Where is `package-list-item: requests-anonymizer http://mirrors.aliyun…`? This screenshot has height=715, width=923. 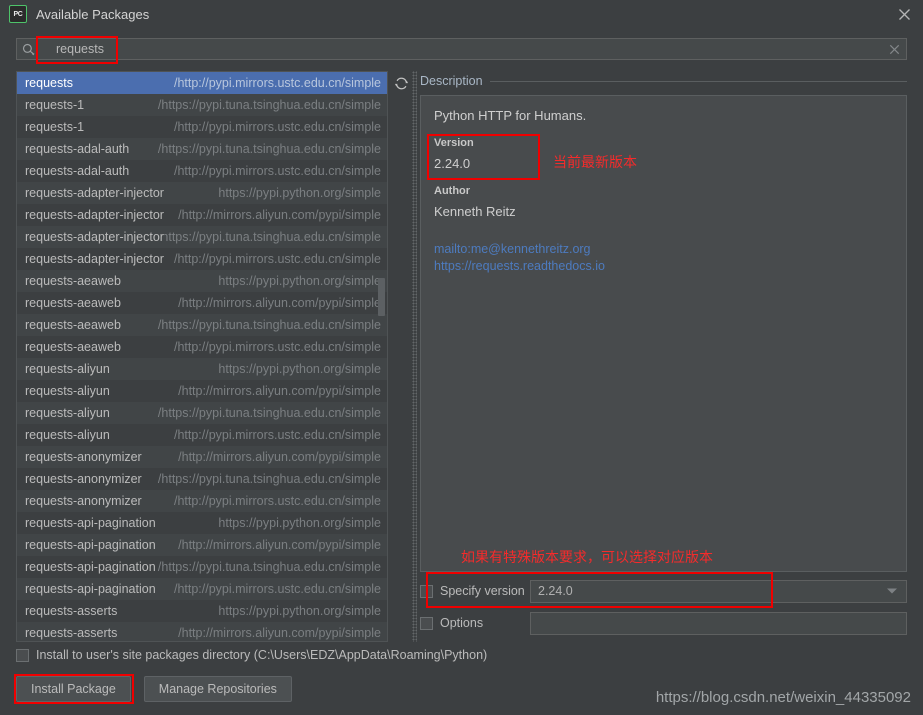 package-list-item: requests-anonymizer http://mirrors.aliyun… is located at coordinates (202, 457).